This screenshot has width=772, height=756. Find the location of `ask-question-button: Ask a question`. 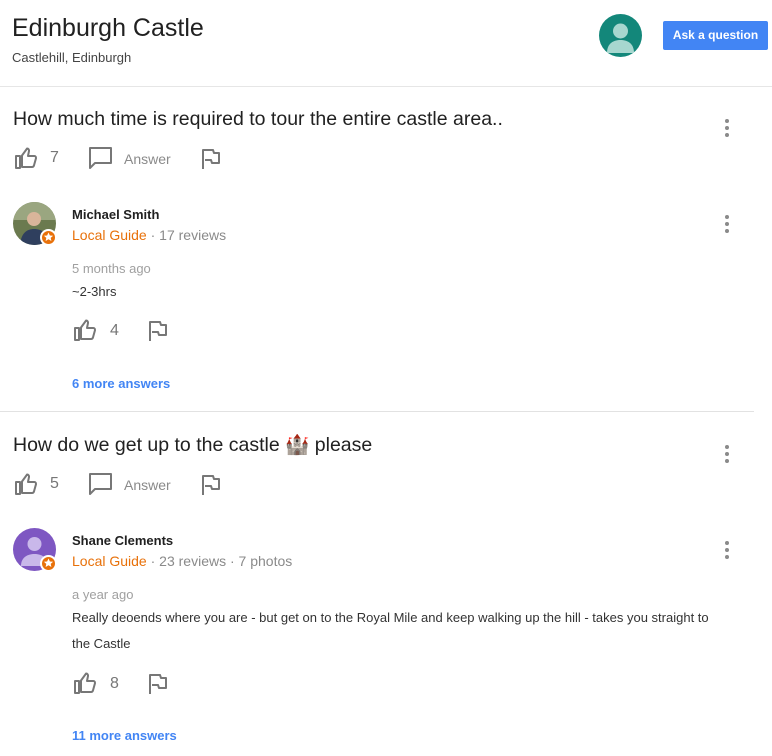

ask-question-button: Ask a question is located at coordinates (715, 35).